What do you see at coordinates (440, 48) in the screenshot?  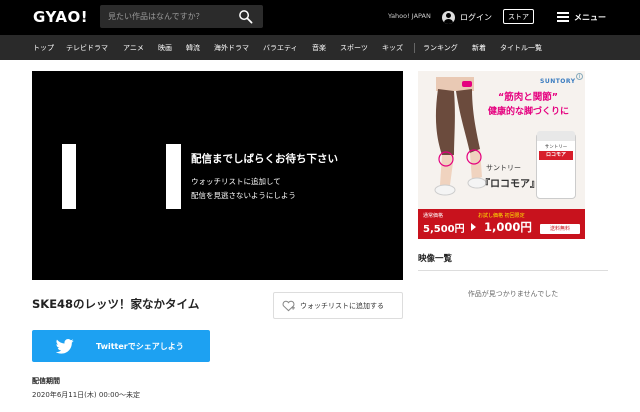 I see `nav-item-ranking: ランキング` at bounding box center [440, 48].